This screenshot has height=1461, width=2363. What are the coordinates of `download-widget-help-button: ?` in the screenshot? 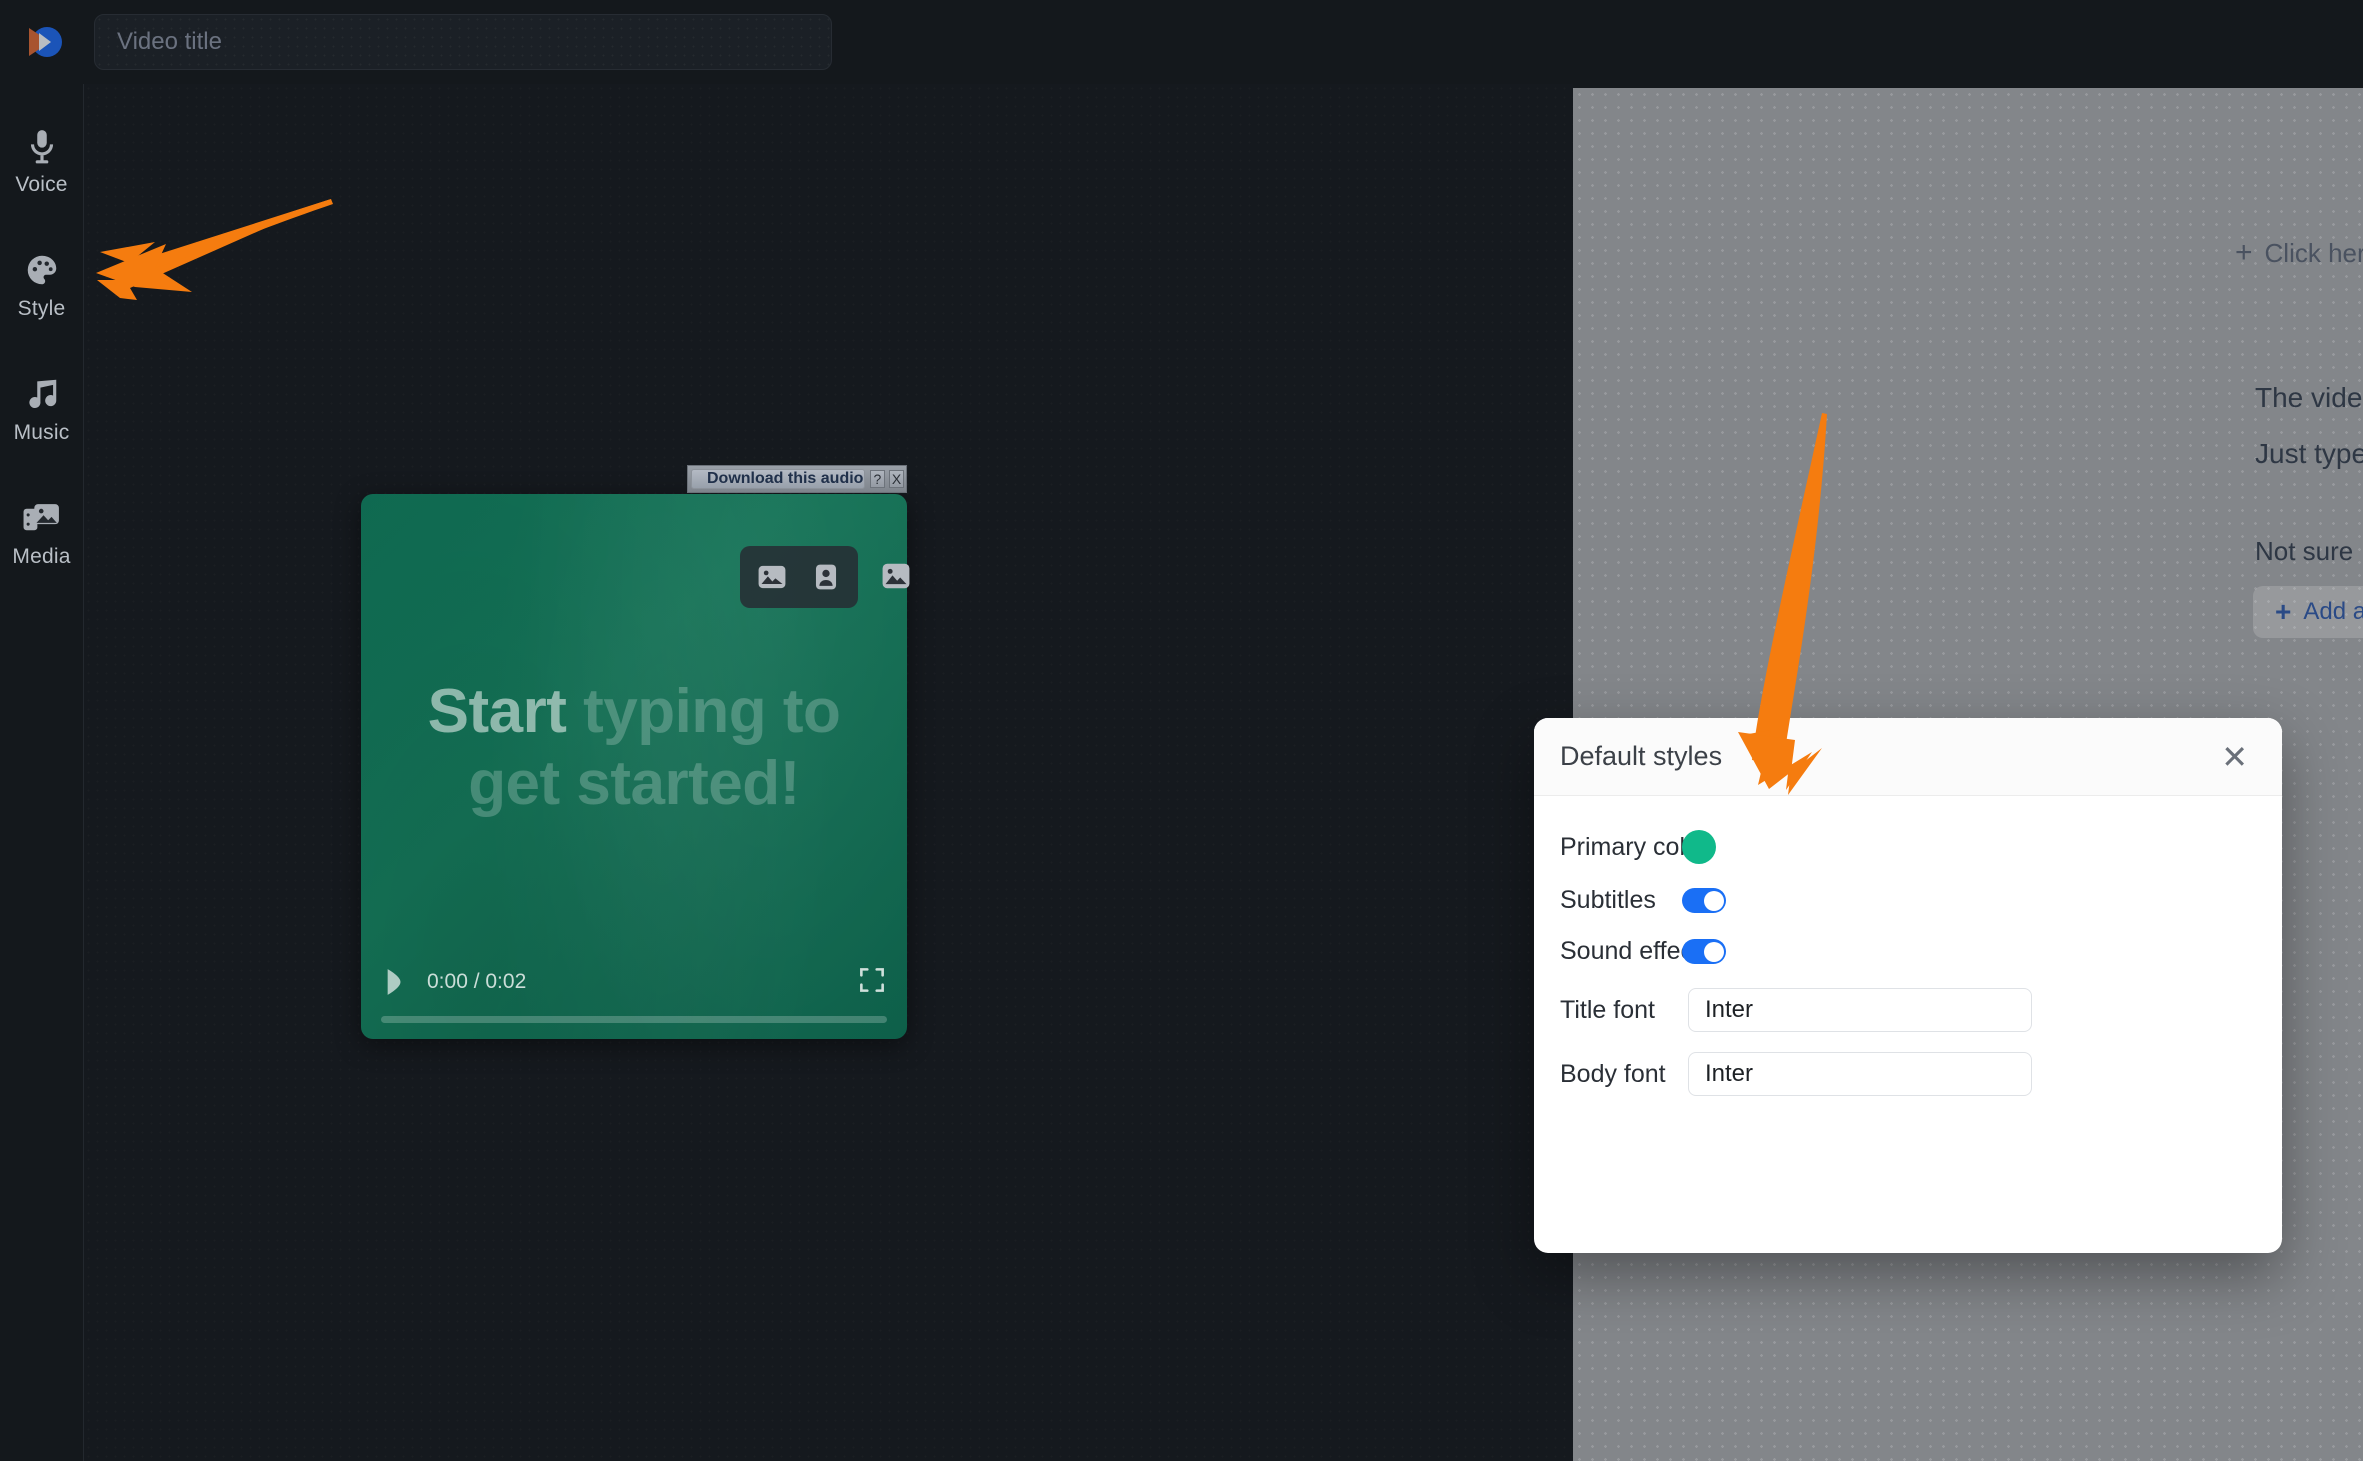 It's located at (877, 479).